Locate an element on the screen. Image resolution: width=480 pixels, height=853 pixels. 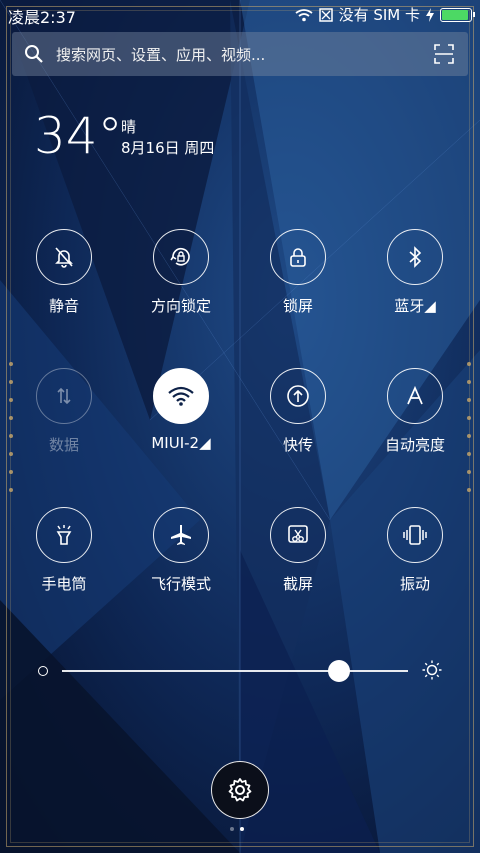
toggle-auto-brightness-label: 自动亮度 is located at coordinates (414, 445).